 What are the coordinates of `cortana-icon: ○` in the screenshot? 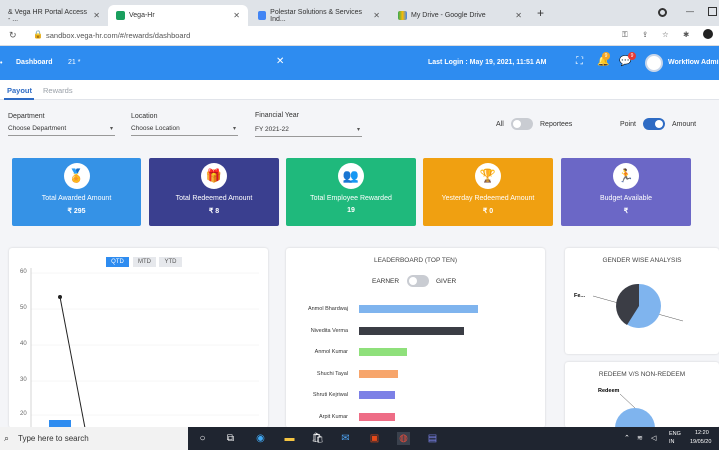 It's located at (202, 438).